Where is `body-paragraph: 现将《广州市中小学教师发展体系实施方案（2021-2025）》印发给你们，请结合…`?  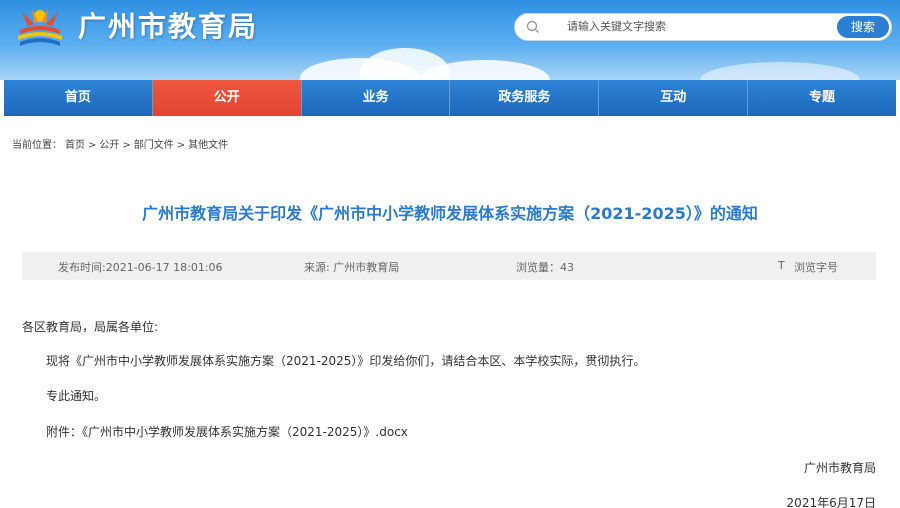 body-paragraph: 现将《广州市中小学教师发展体系实施方案（2021-2025）》印发给你们，请结合… is located at coordinates (346, 361).